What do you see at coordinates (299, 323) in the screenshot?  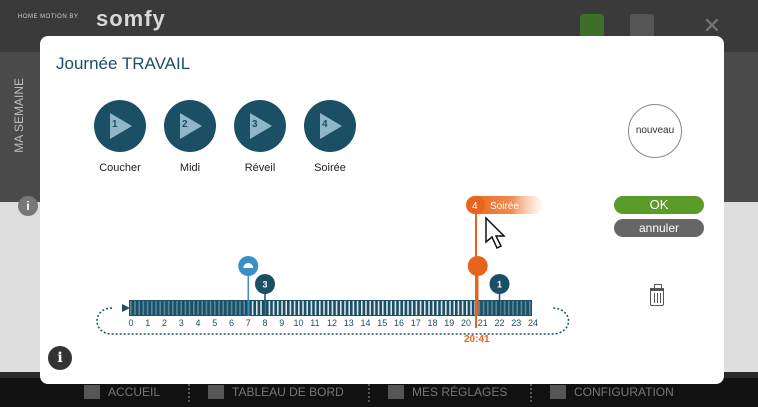 I see `hour-tick-label: 10` at bounding box center [299, 323].